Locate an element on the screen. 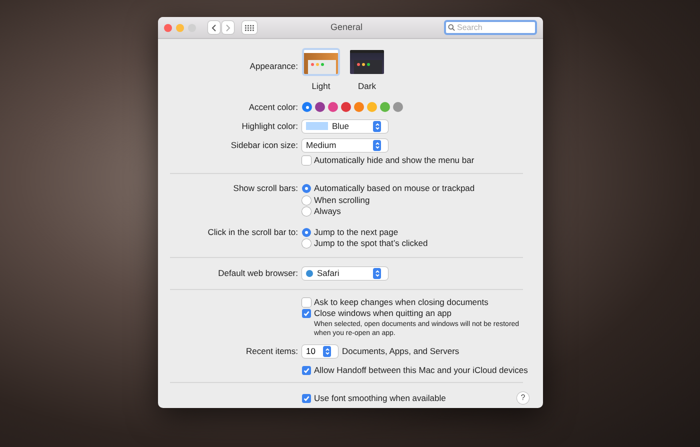  search-field: Search is located at coordinates (490, 27).